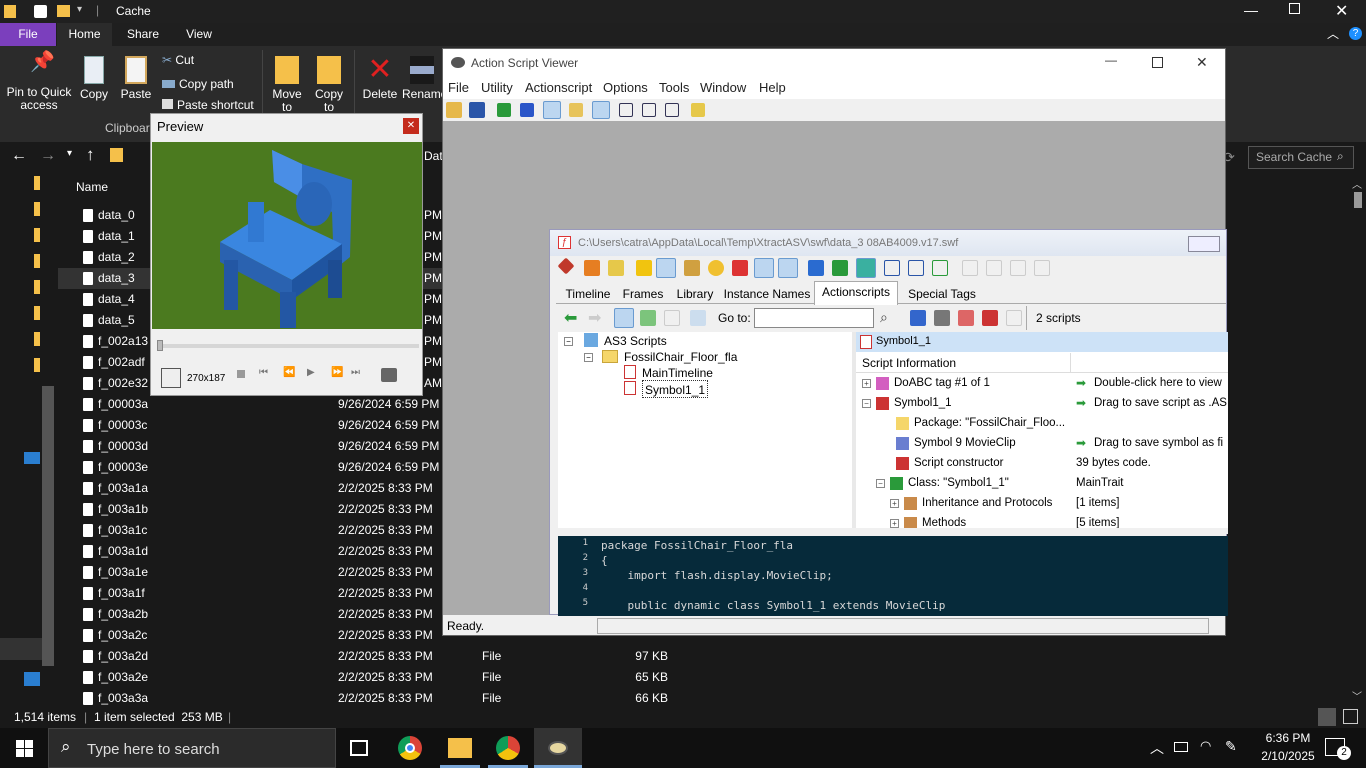  What do you see at coordinates (477, 110) in the screenshot?
I see `save-icon` at bounding box center [477, 110].